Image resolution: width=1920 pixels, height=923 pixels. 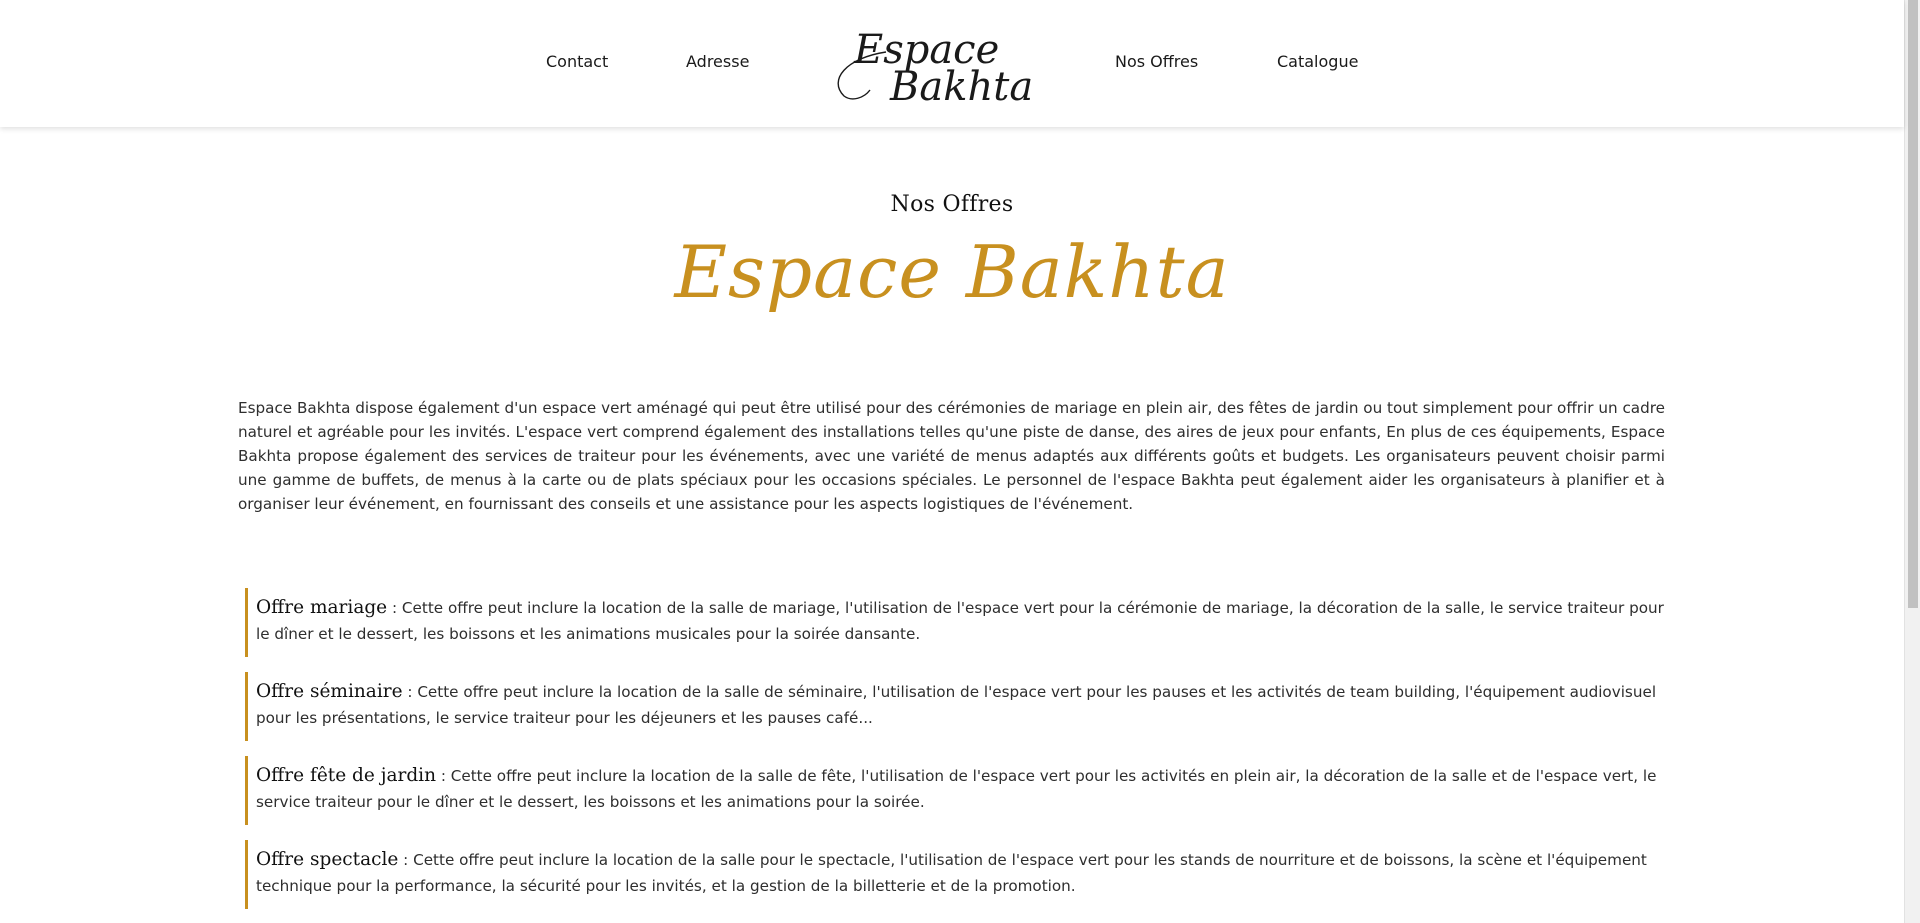 What do you see at coordinates (329, 691) in the screenshot?
I see `offer-title: Offre séminaire` at bounding box center [329, 691].